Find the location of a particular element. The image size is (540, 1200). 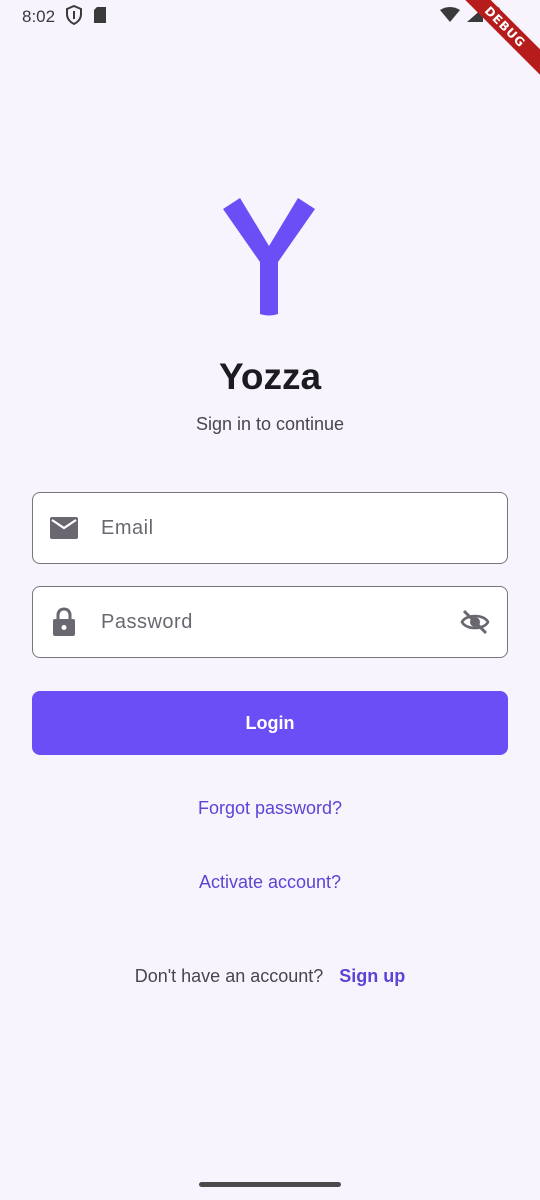

forgot-password-link: Forgot password? is located at coordinates (270, 808).